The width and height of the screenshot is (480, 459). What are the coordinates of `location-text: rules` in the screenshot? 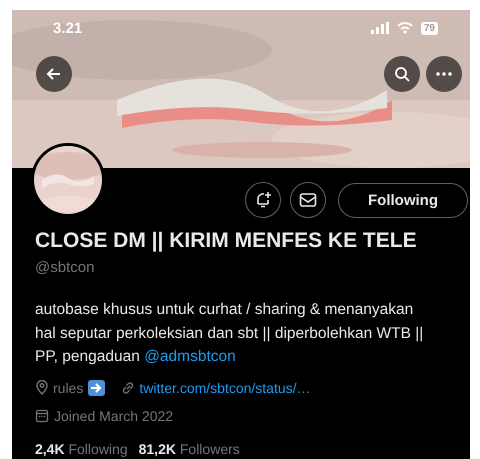 It's located at (68, 388).